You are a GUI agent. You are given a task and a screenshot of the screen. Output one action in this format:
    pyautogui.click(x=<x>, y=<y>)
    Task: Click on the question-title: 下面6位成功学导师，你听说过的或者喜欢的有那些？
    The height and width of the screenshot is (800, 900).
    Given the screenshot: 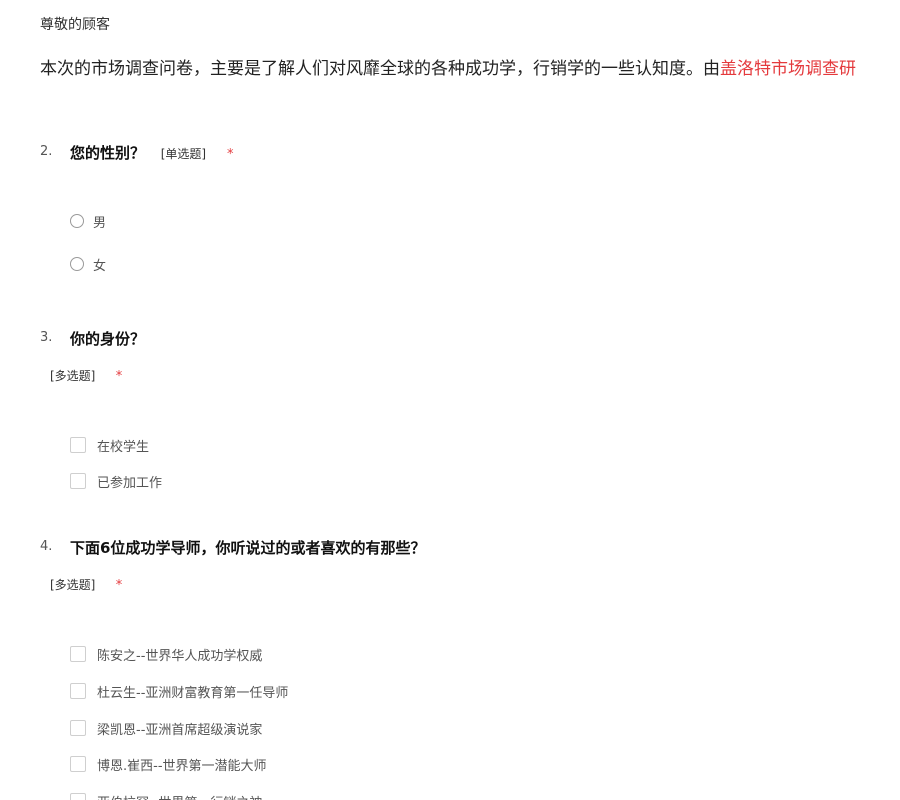 What is the action you would take?
    pyautogui.click(x=248, y=548)
    